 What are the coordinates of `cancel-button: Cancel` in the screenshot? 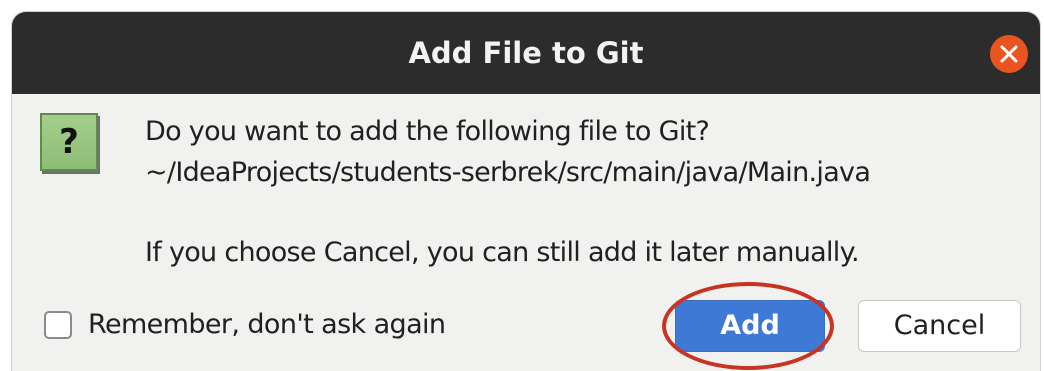 It's located at (939, 326).